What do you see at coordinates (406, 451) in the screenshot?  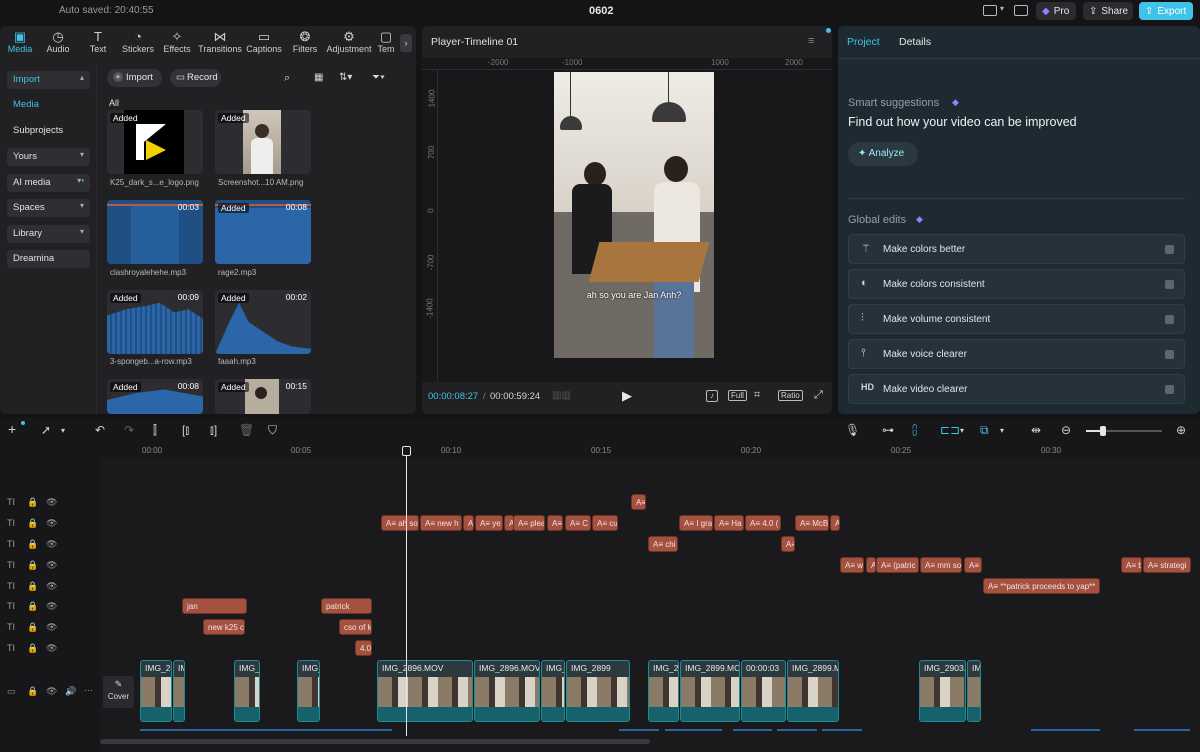 I see `playhead-handle` at bounding box center [406, 451].